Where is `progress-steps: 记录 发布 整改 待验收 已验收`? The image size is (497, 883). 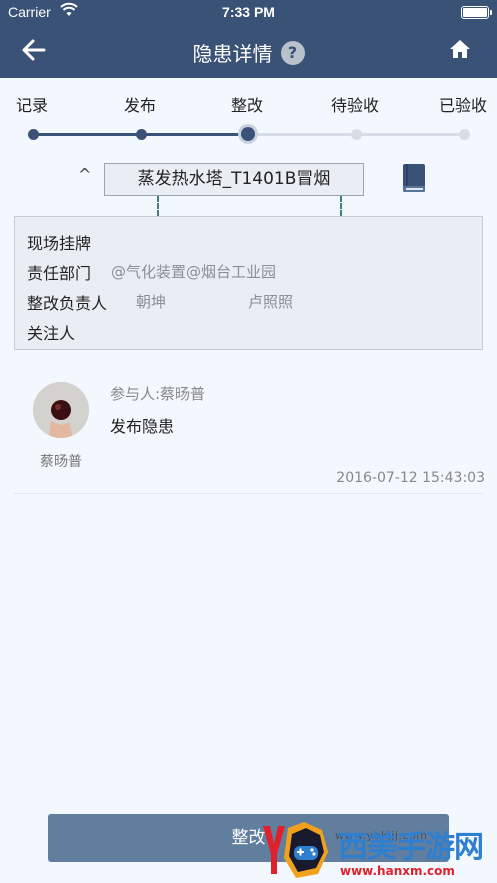
progress-steps: 记录 发布 整改 待验收 已验收 is located at coordinates (248, 120).